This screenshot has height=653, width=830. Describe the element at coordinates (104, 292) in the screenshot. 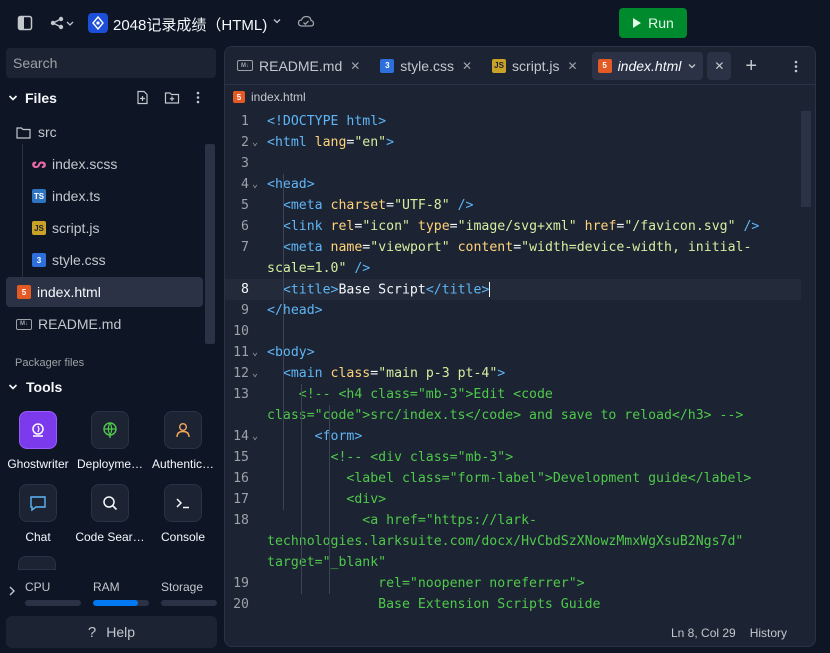

I see `file-index-html: 5 index.html` at that location.